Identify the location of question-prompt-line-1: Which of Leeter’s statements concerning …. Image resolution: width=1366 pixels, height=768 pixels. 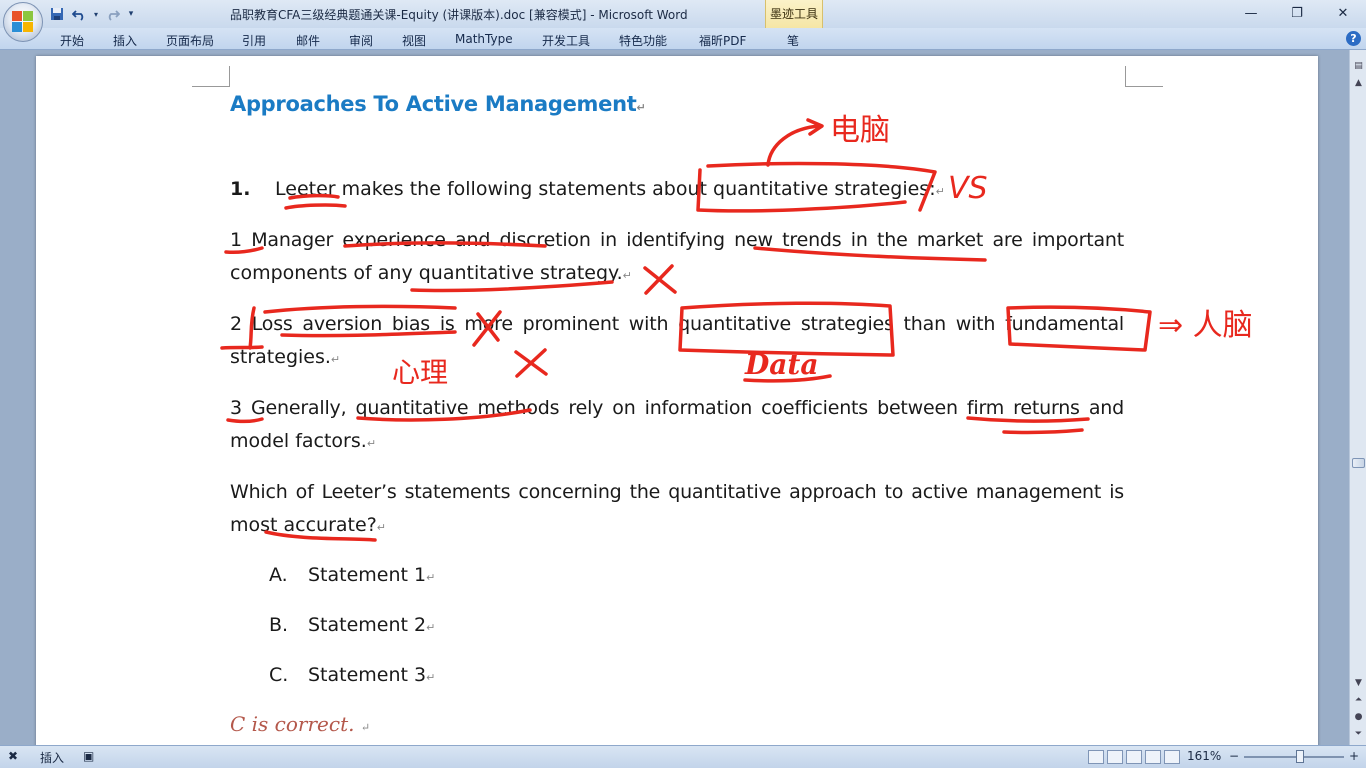
(677, 492).